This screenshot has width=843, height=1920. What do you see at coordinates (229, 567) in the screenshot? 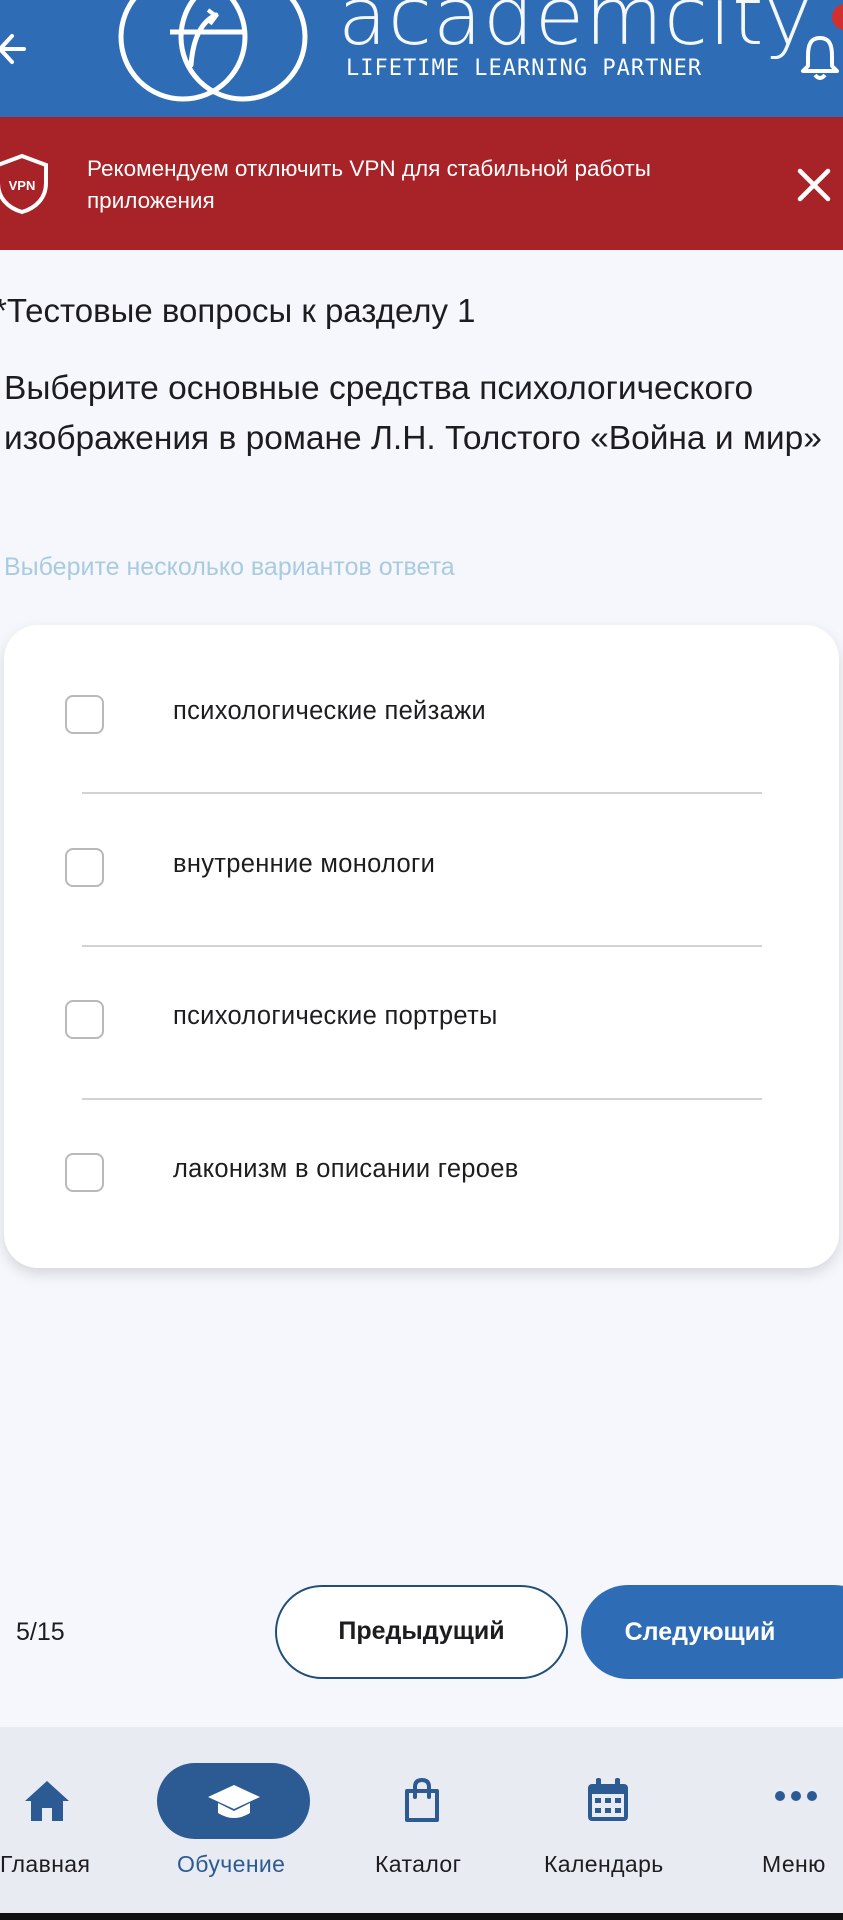
I see `answer-hint: Выберите несколько вариантов ответа` at bounding box center [229, 567].